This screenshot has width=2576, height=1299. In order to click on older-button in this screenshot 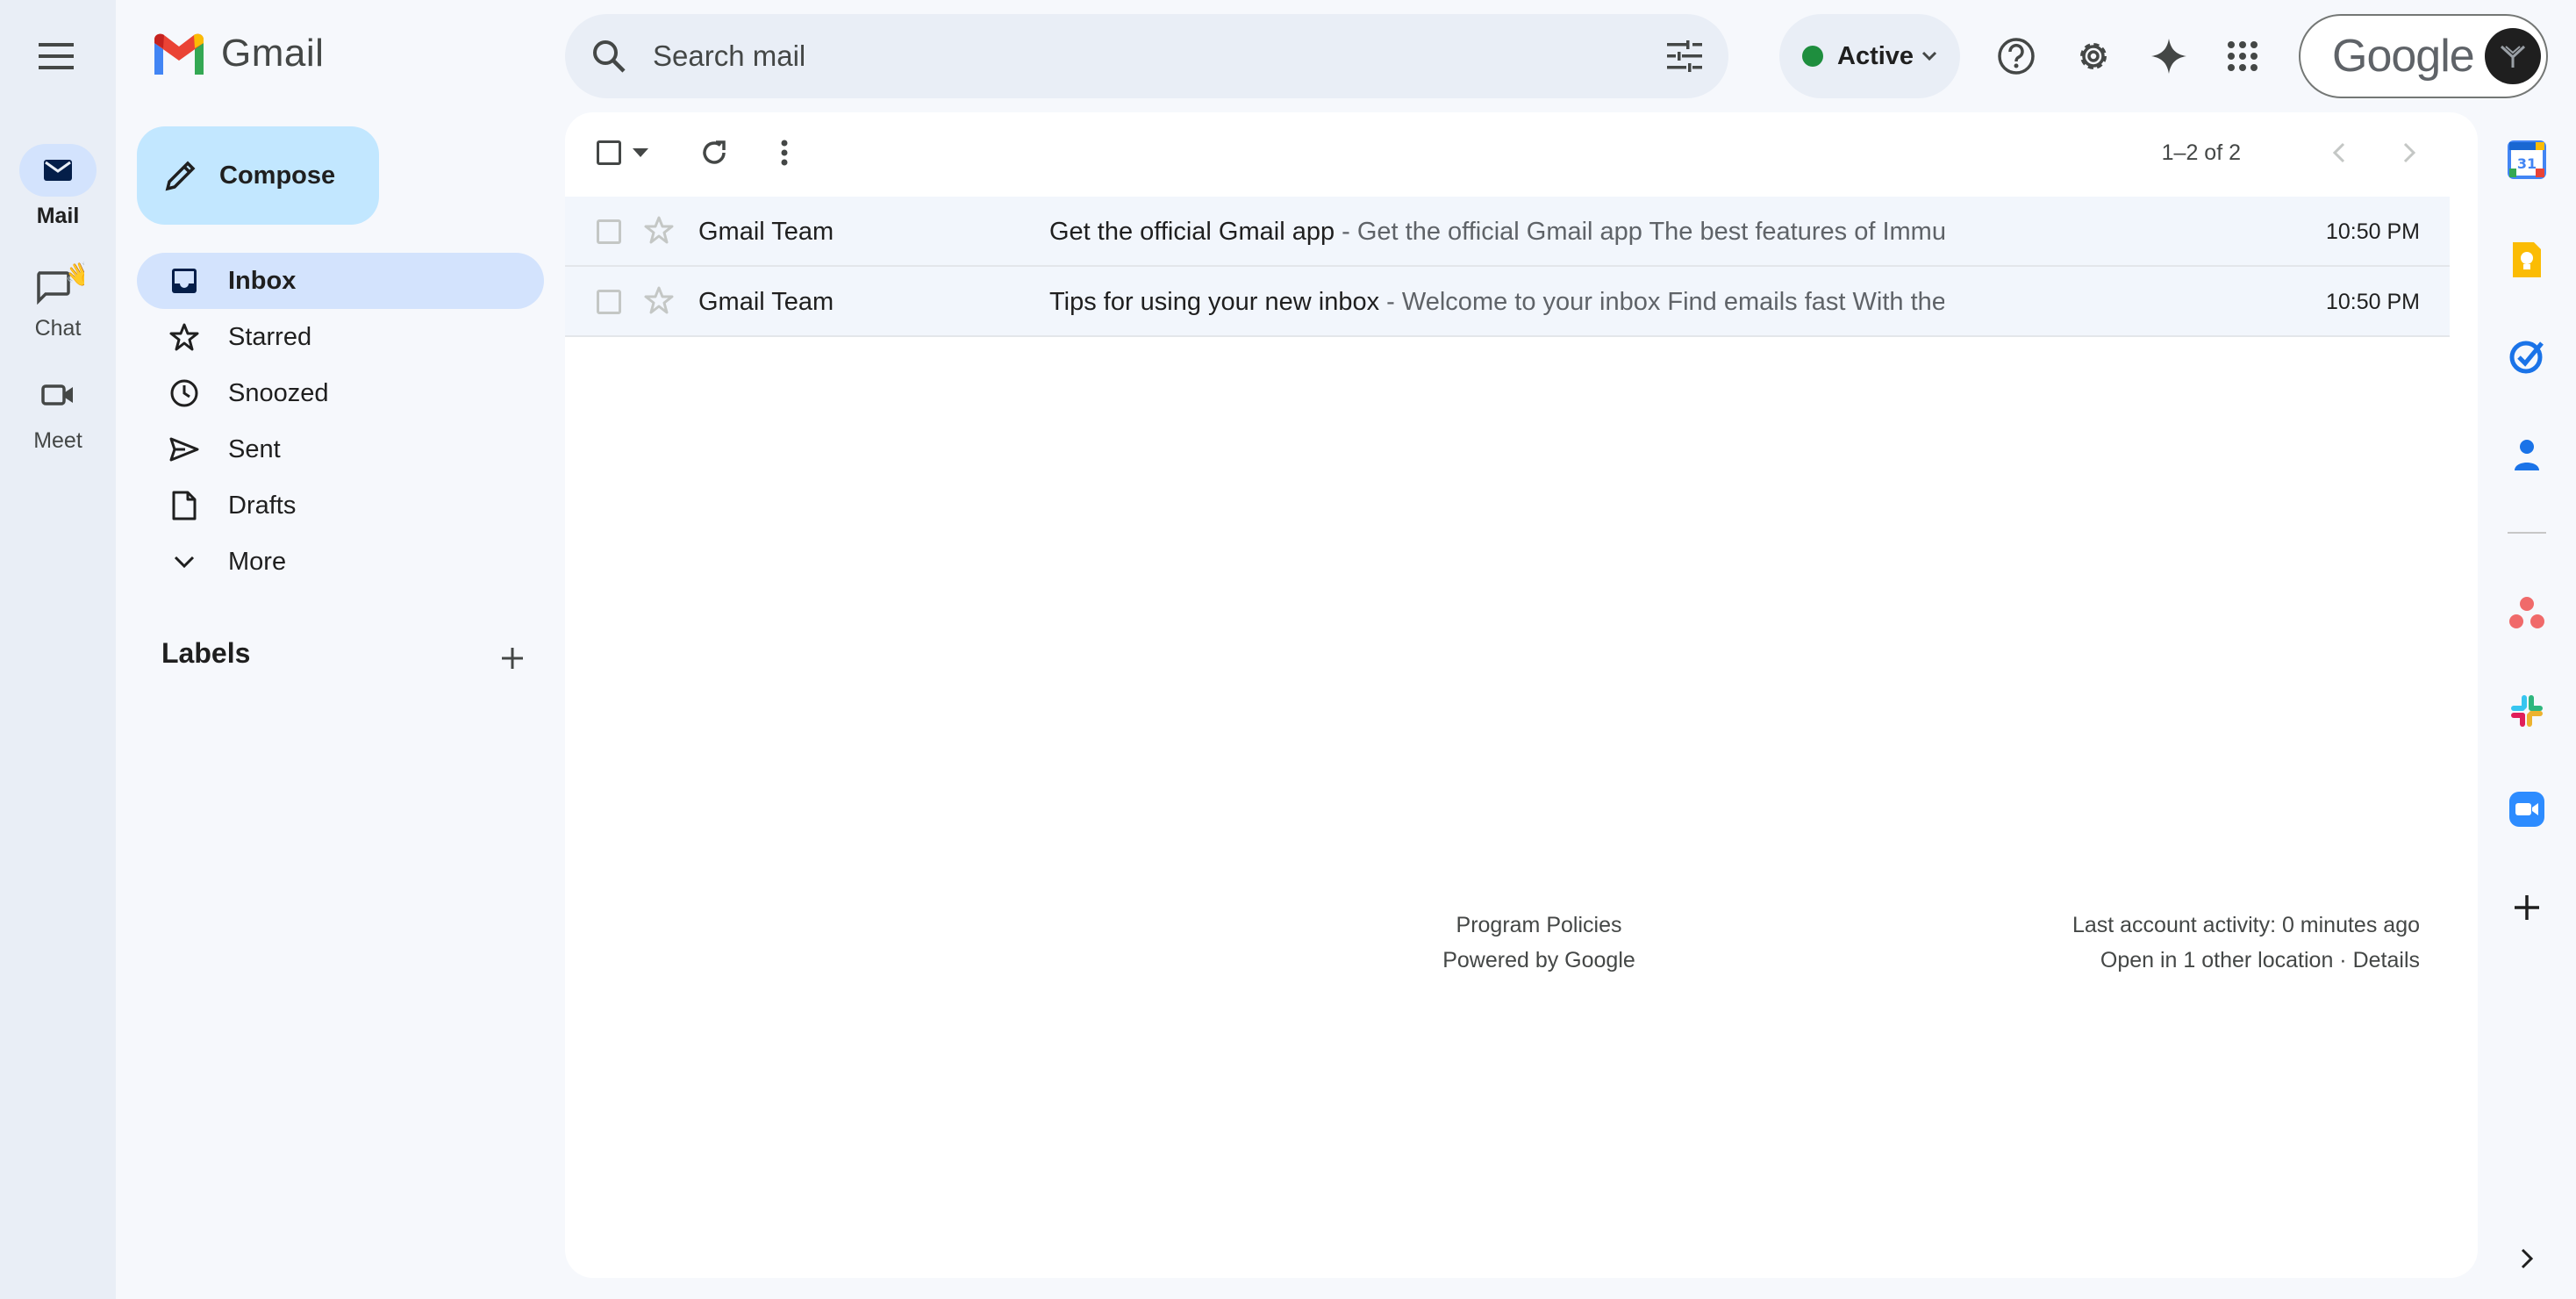, I will do `click(2409, 152)`.